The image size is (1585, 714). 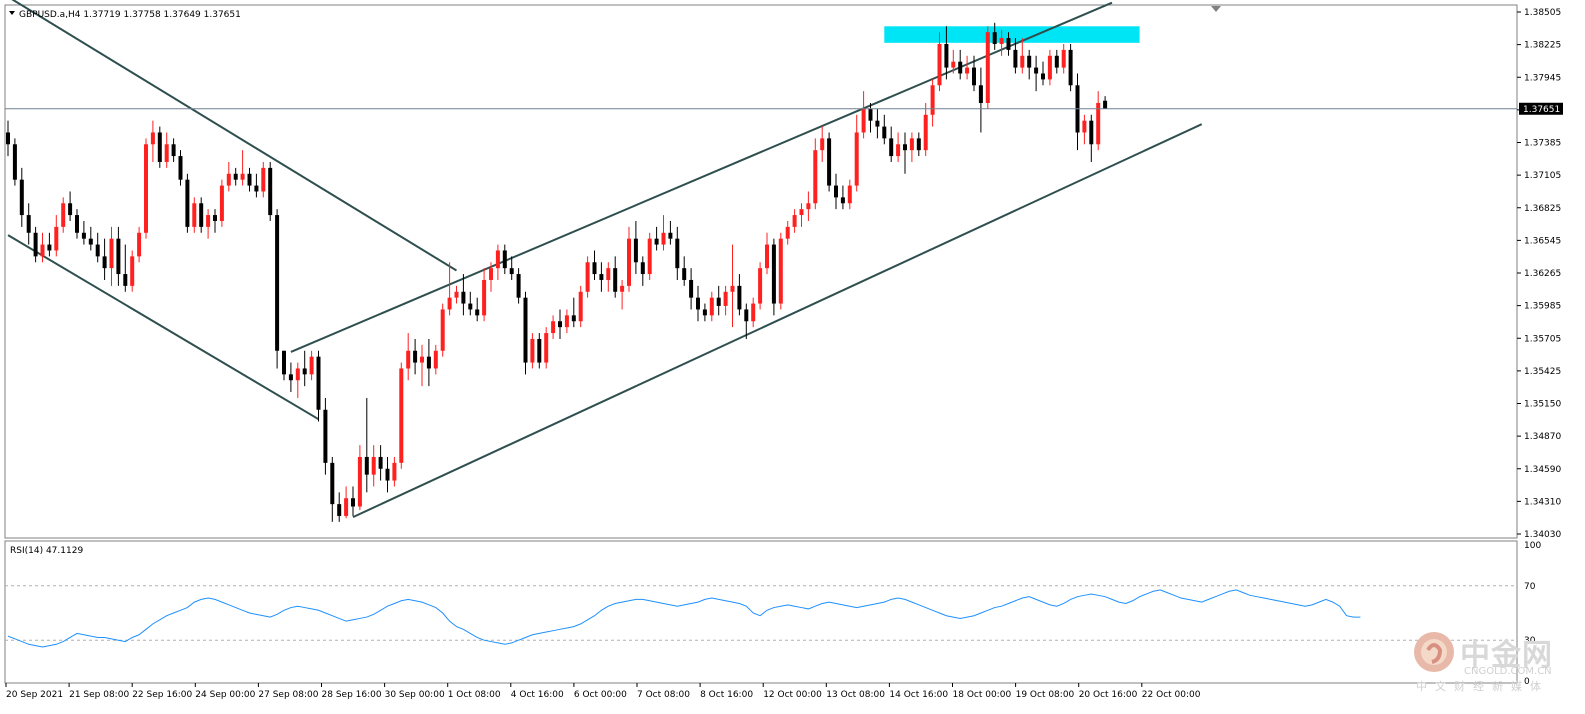 I want to click on price-tick-label: 1.36265, so click(x=1542, y=274).